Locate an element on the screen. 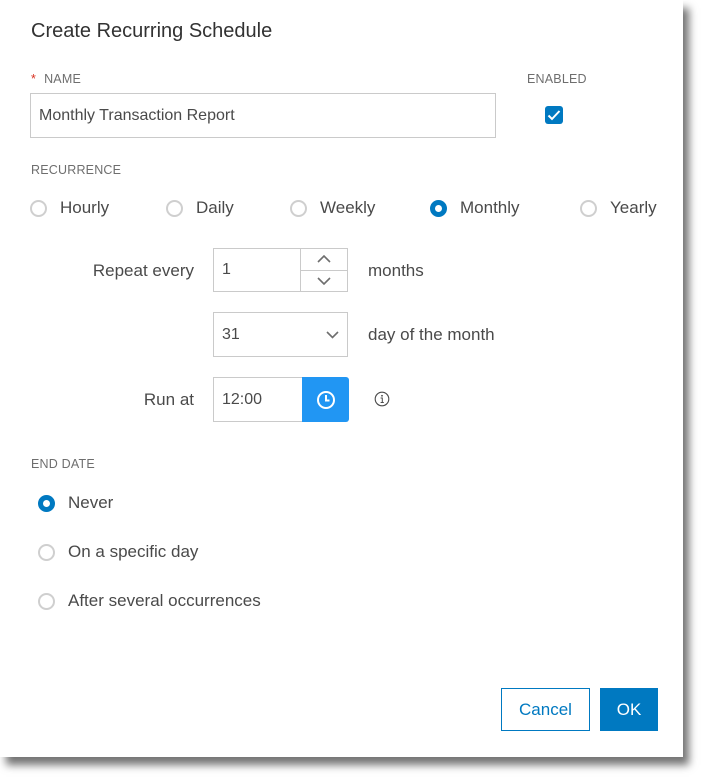 Image resolution: width=702 pixels, height=778 pixels. radio-label: Monthly is located at coordinates (490, 207).